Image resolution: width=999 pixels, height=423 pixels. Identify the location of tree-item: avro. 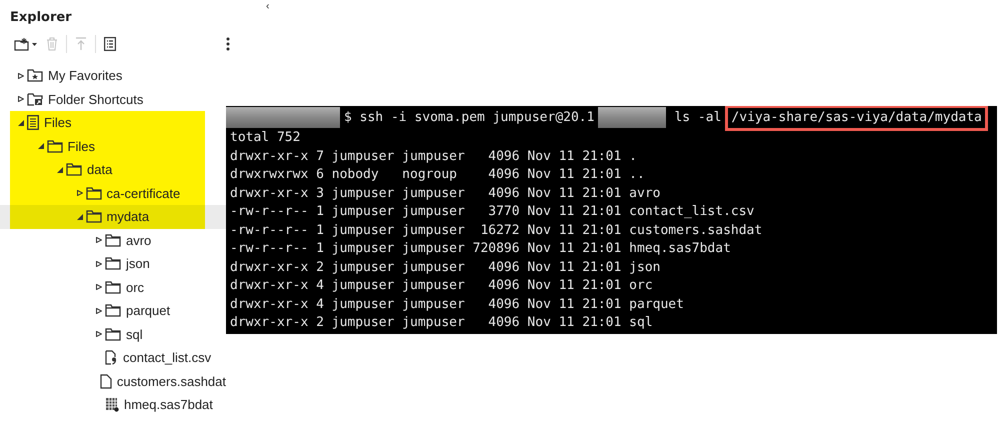
(113, 240).